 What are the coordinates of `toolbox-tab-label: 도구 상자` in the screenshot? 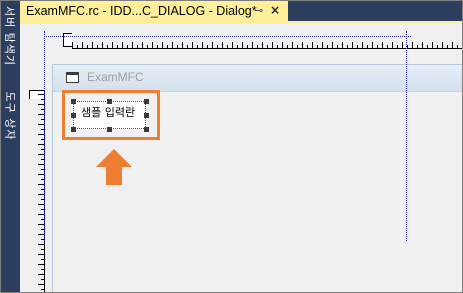 It's located at (10, 116).